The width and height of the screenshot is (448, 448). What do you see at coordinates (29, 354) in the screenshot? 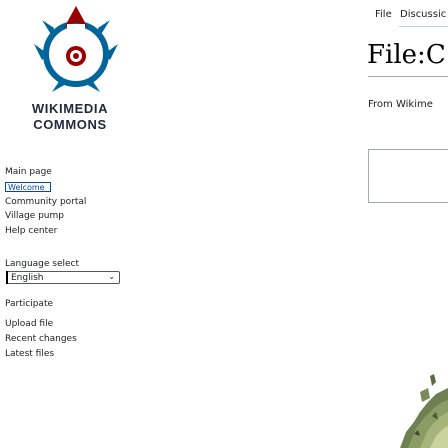
I see `sidebar-item-latest-files: Latest files` at bounding box center [29, 354].